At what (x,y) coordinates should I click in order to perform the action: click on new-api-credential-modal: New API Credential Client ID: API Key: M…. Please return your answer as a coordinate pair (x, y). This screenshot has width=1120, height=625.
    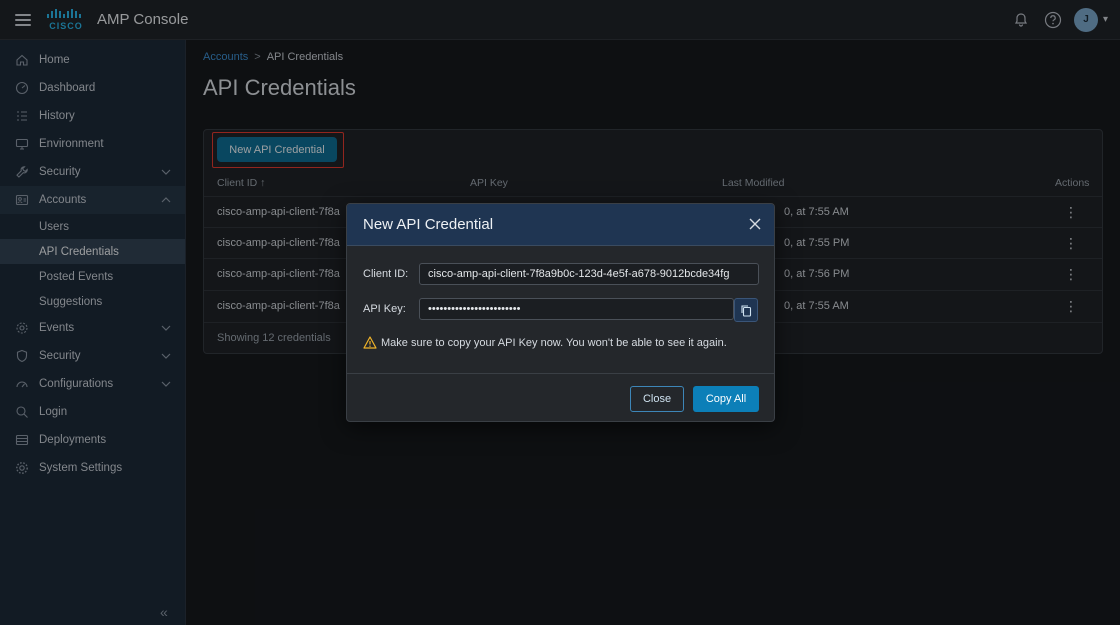
    Looking at the image, I should click on (560, 312).